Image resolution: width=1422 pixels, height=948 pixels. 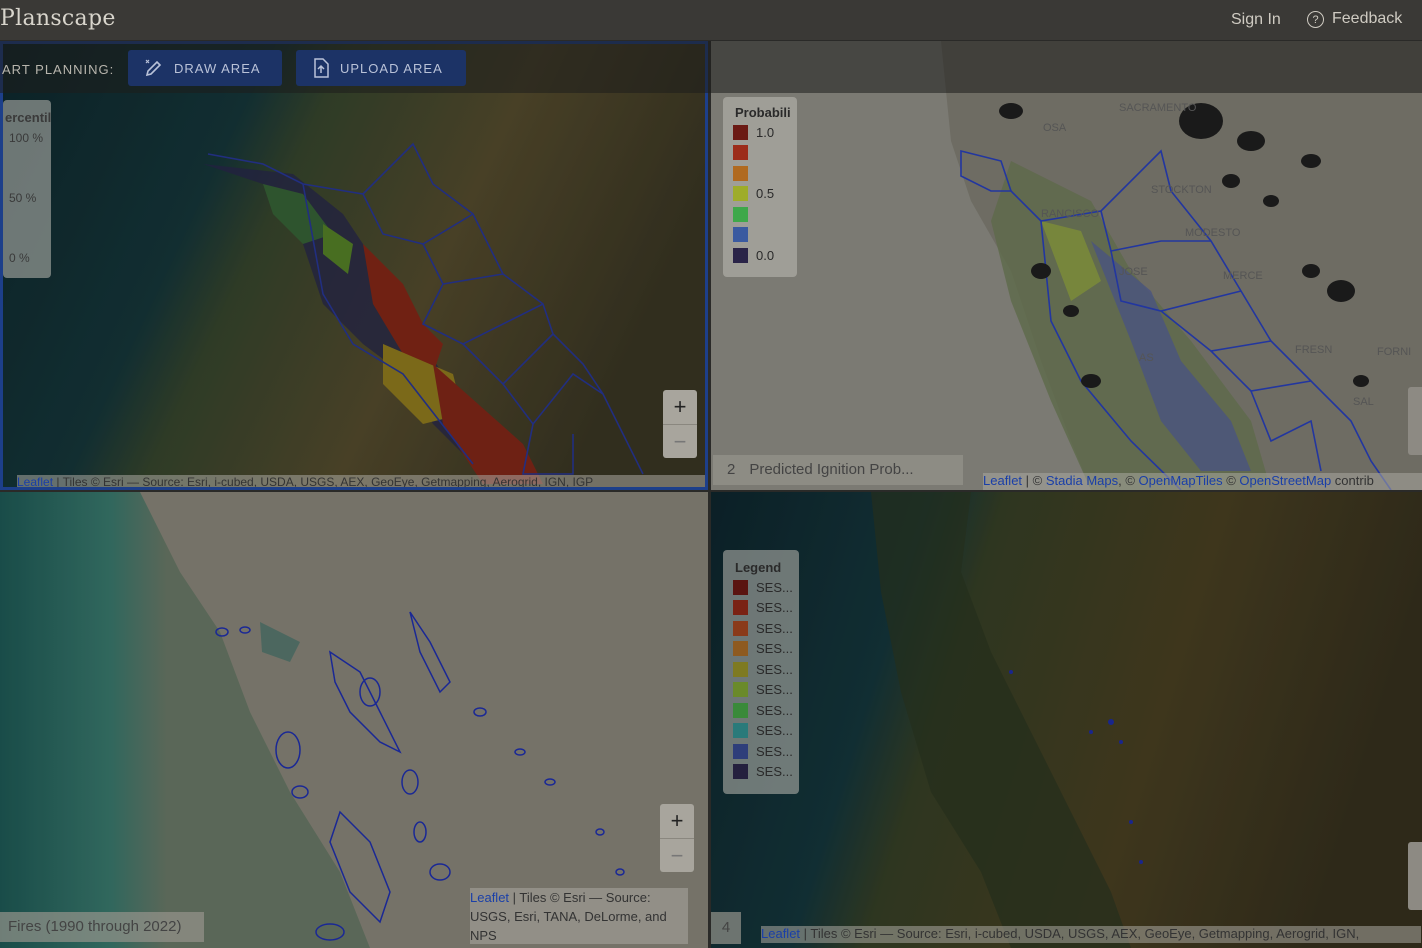 I want to click on legend-value: 0.0, so click(x=765, y=255).